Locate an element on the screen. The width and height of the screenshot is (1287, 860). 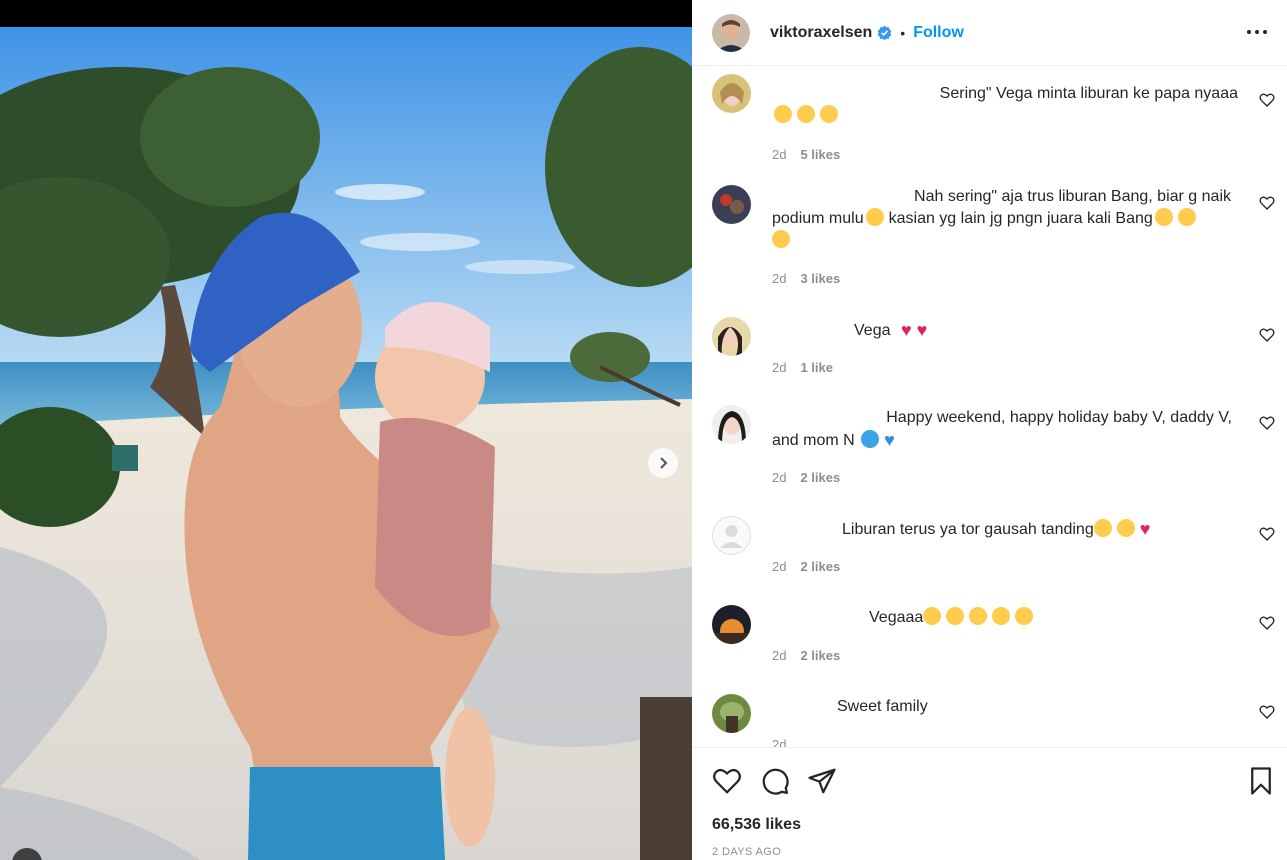
chevron-right-icon is located at coordinates (664, 463).